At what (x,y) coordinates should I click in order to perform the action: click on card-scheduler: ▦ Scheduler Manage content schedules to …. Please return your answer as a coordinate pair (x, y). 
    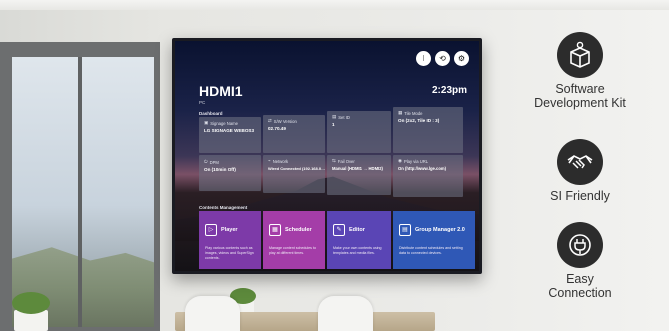
    Looking at the image, I should click on (294, 240).